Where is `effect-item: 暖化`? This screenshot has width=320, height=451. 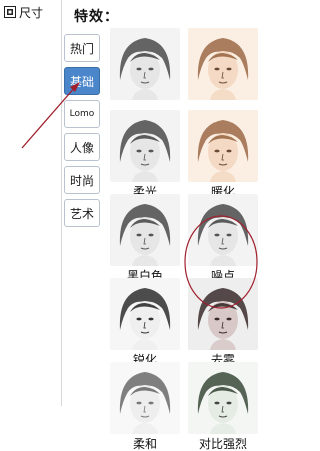
effect-item: 暖化 is located at coordinates (223, 154).